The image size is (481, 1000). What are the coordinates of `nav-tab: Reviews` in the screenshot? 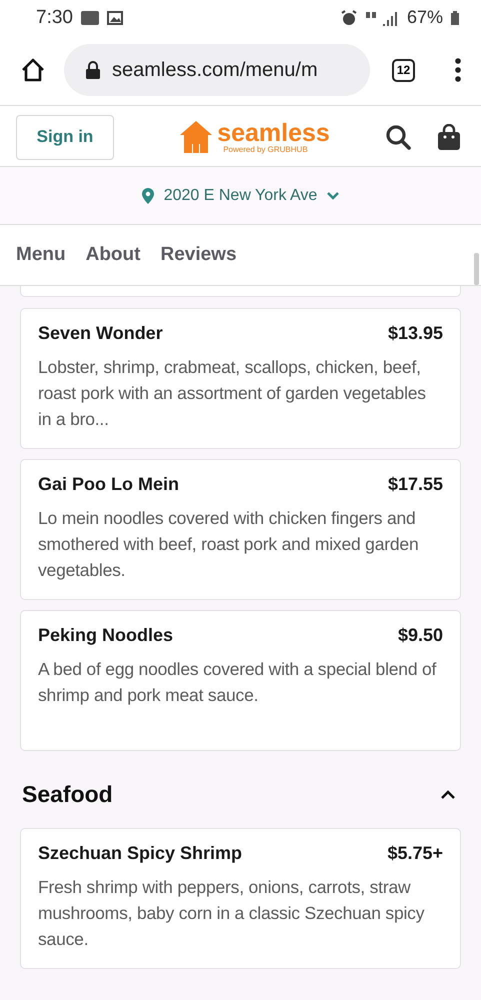 It's located at (198, 255).